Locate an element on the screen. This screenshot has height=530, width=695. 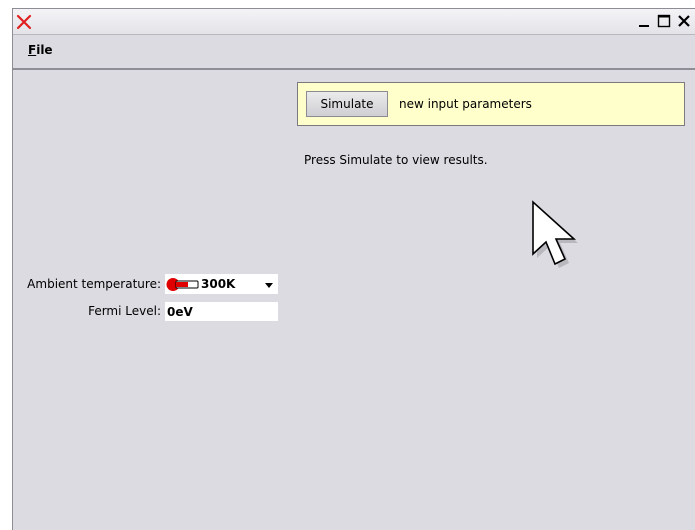
maximize-icon is located at coordinates (664, 21).